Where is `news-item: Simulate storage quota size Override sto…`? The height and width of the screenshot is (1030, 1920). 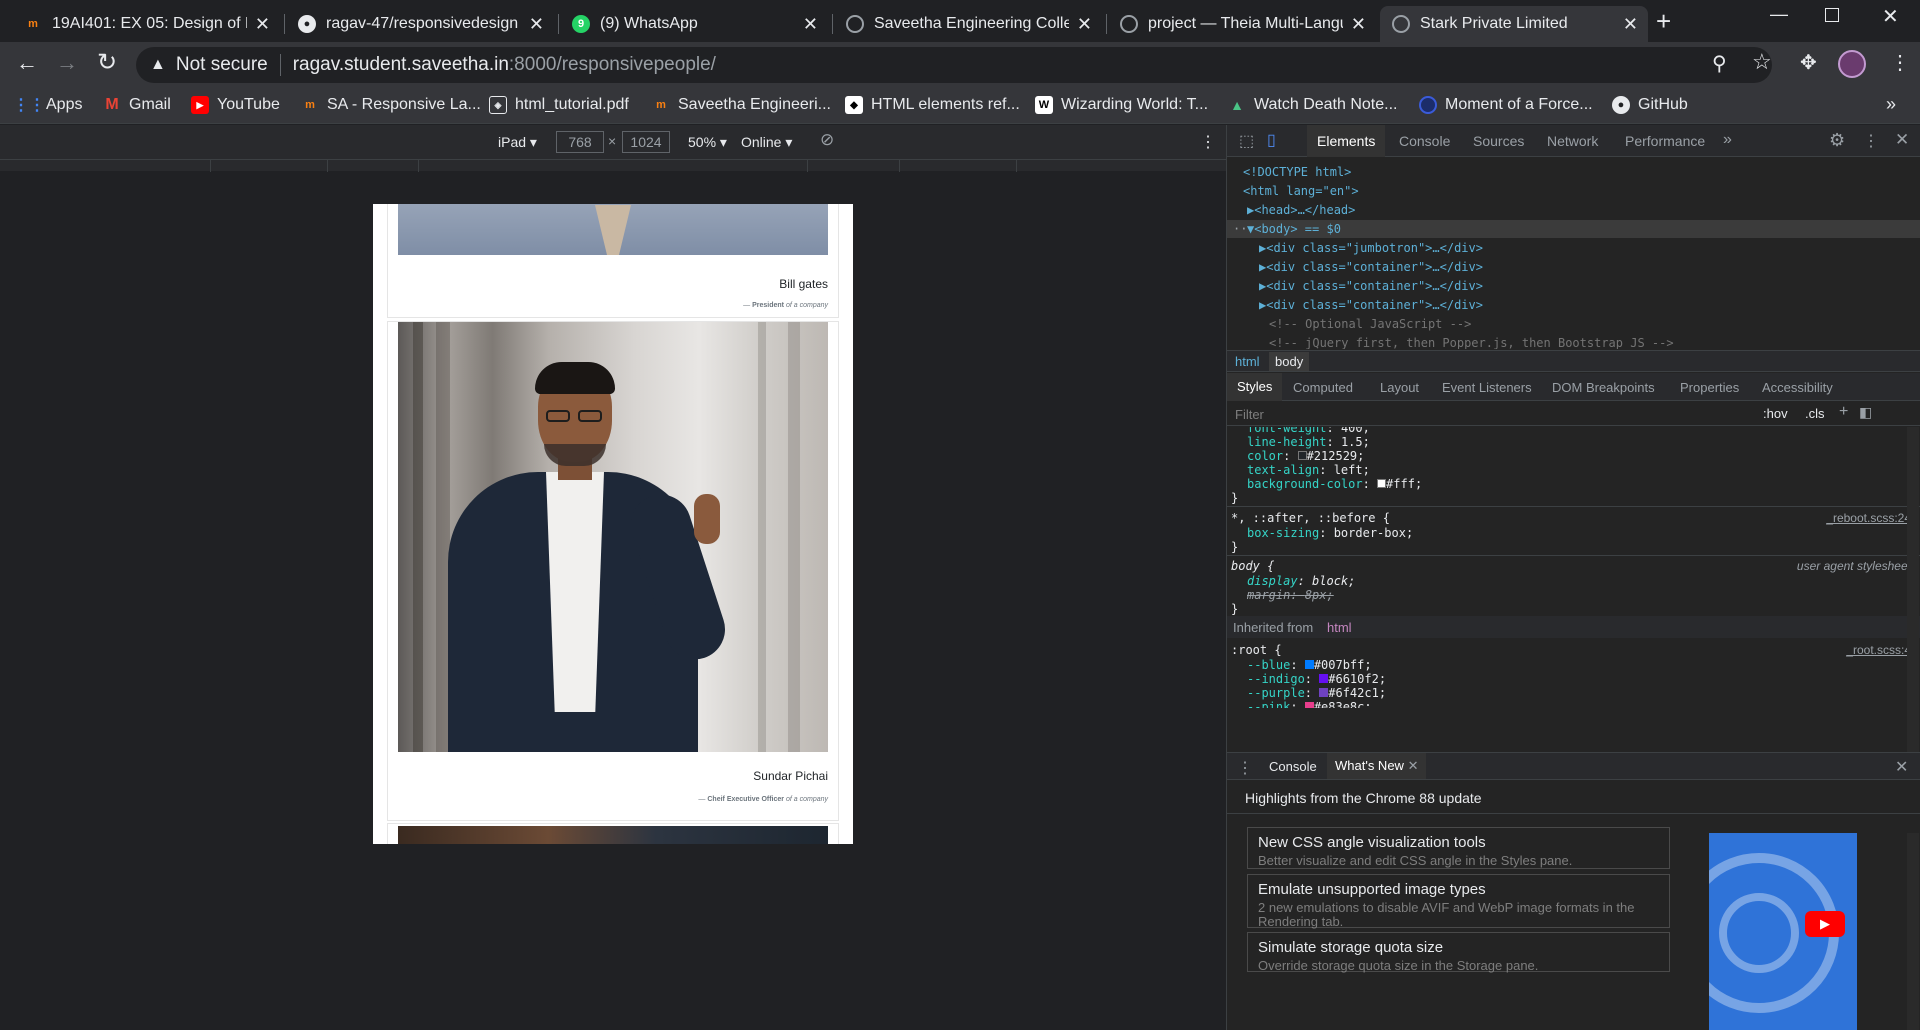 news-item: Simulate storage quota size Override sto… is located at coordinates (1458, 952).